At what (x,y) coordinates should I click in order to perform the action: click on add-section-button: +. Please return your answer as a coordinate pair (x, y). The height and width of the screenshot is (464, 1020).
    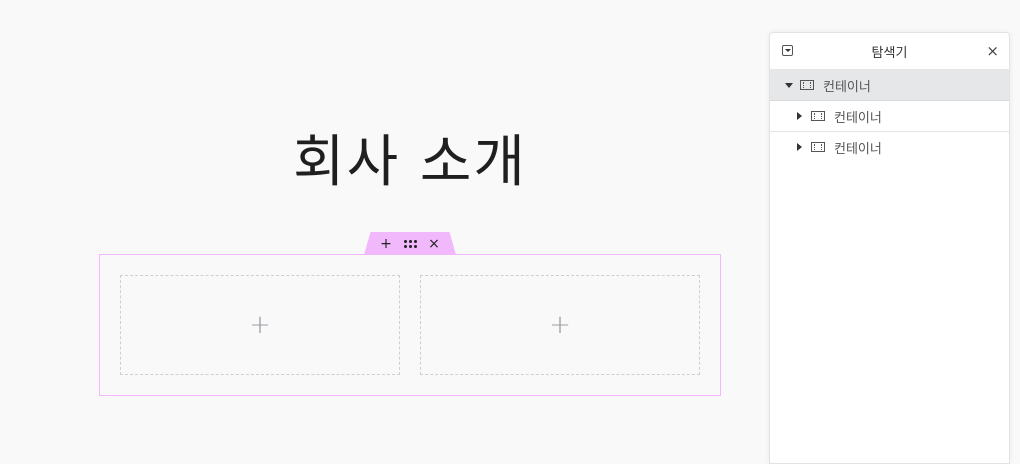
    Looking at the image, I should click on (386, 244).